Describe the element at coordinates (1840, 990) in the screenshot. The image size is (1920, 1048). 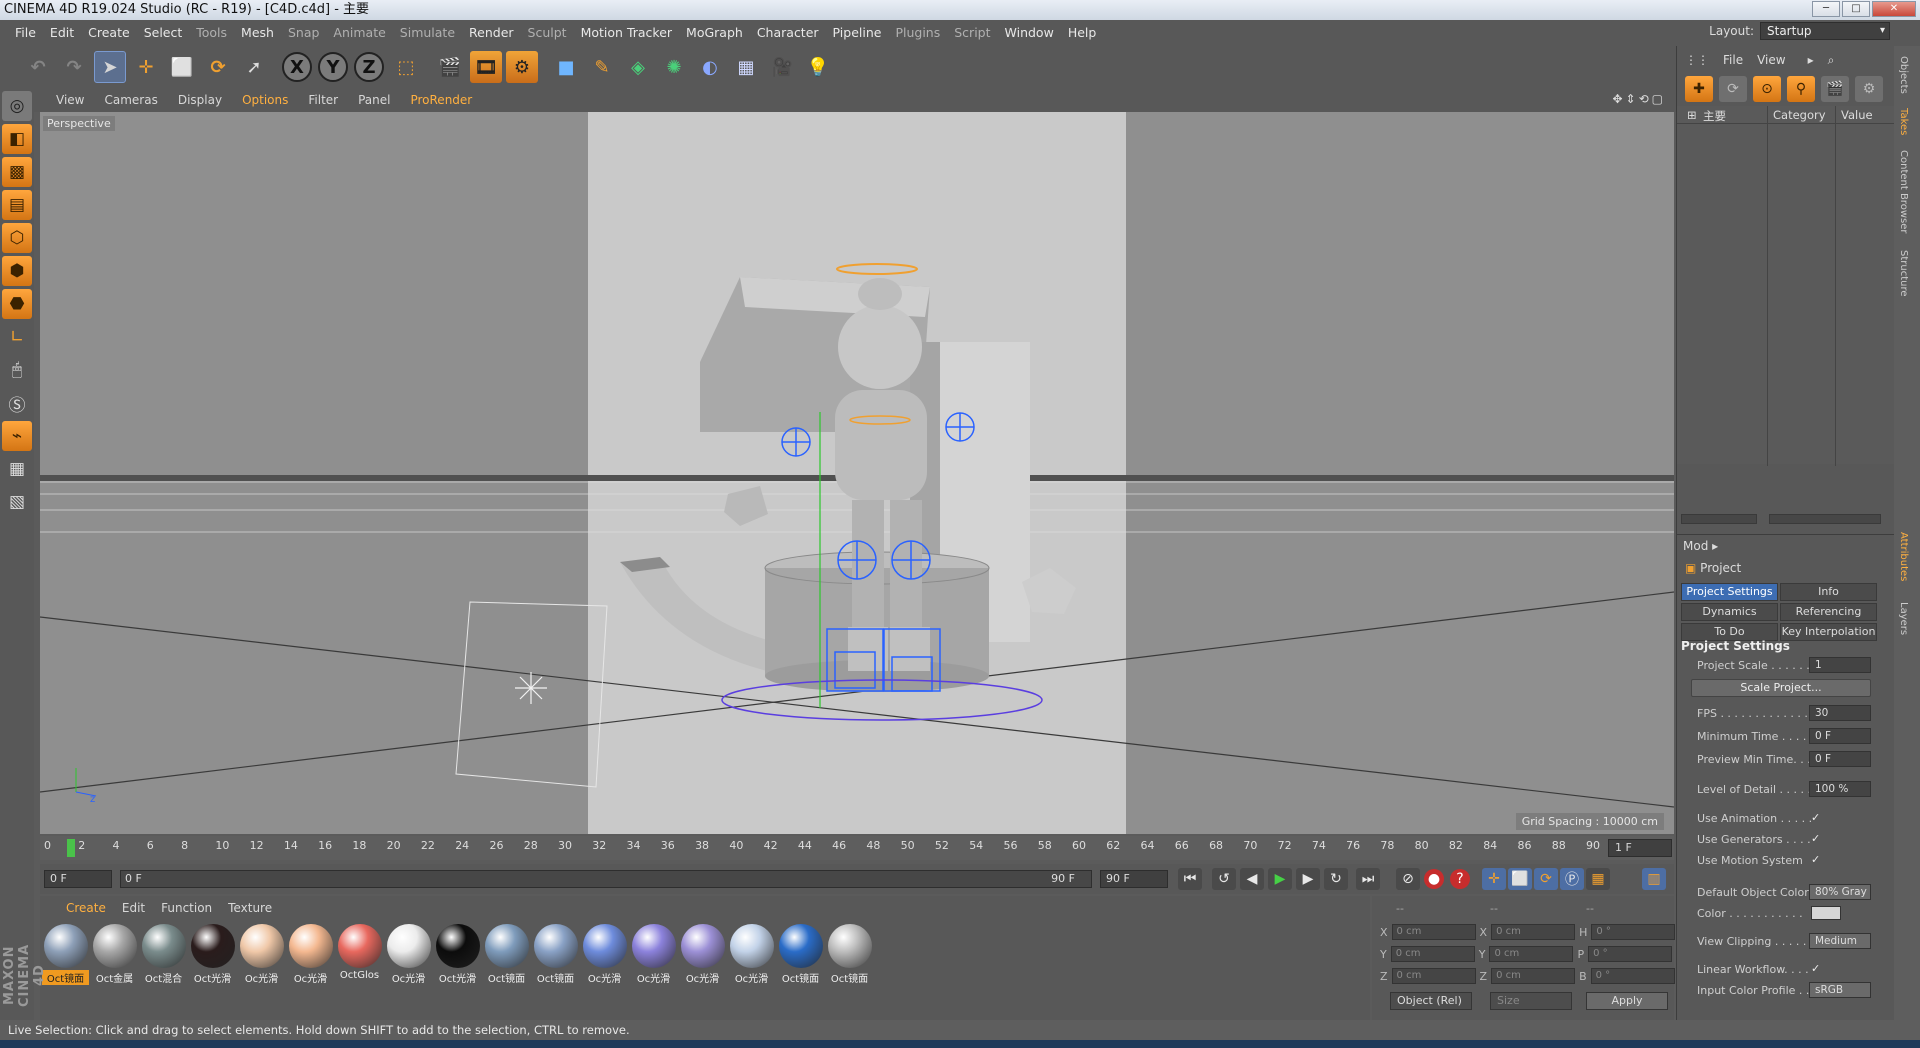
I see `input-profile-dropdown: sRGB` at that location.